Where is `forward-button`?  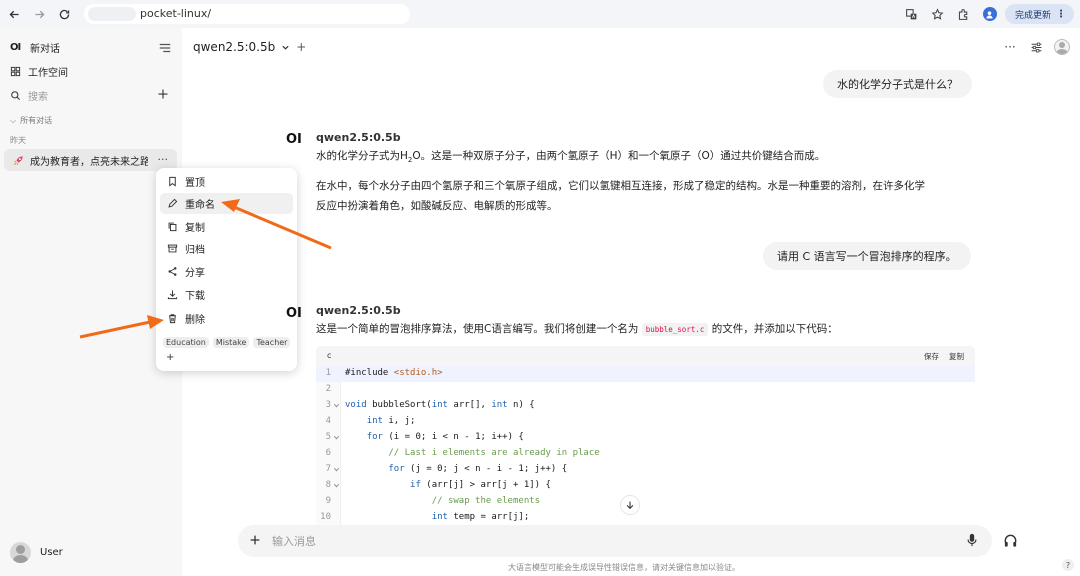 forward-button is located at coordinates (39, 14).